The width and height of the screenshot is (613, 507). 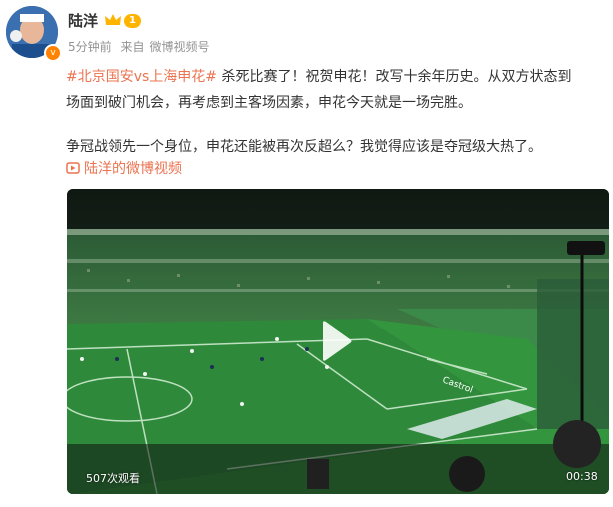 What do you see at coordinates (132, 47) in the screenshot?
I see `source-prefix: 来自` at bounding box center [132, 47].